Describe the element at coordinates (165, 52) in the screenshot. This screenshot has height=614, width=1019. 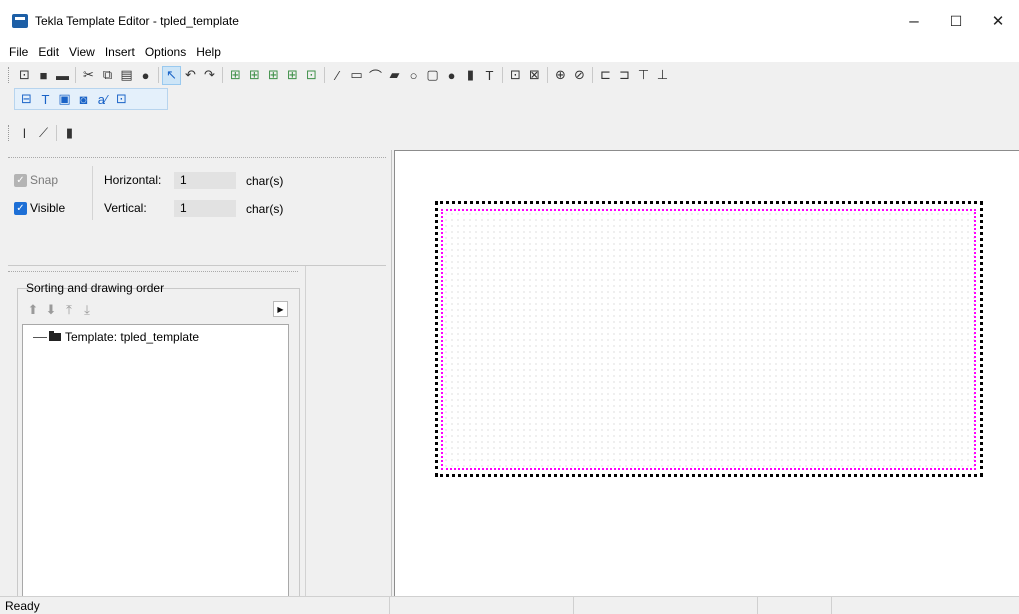
I see `menu-options: Options` at that location.